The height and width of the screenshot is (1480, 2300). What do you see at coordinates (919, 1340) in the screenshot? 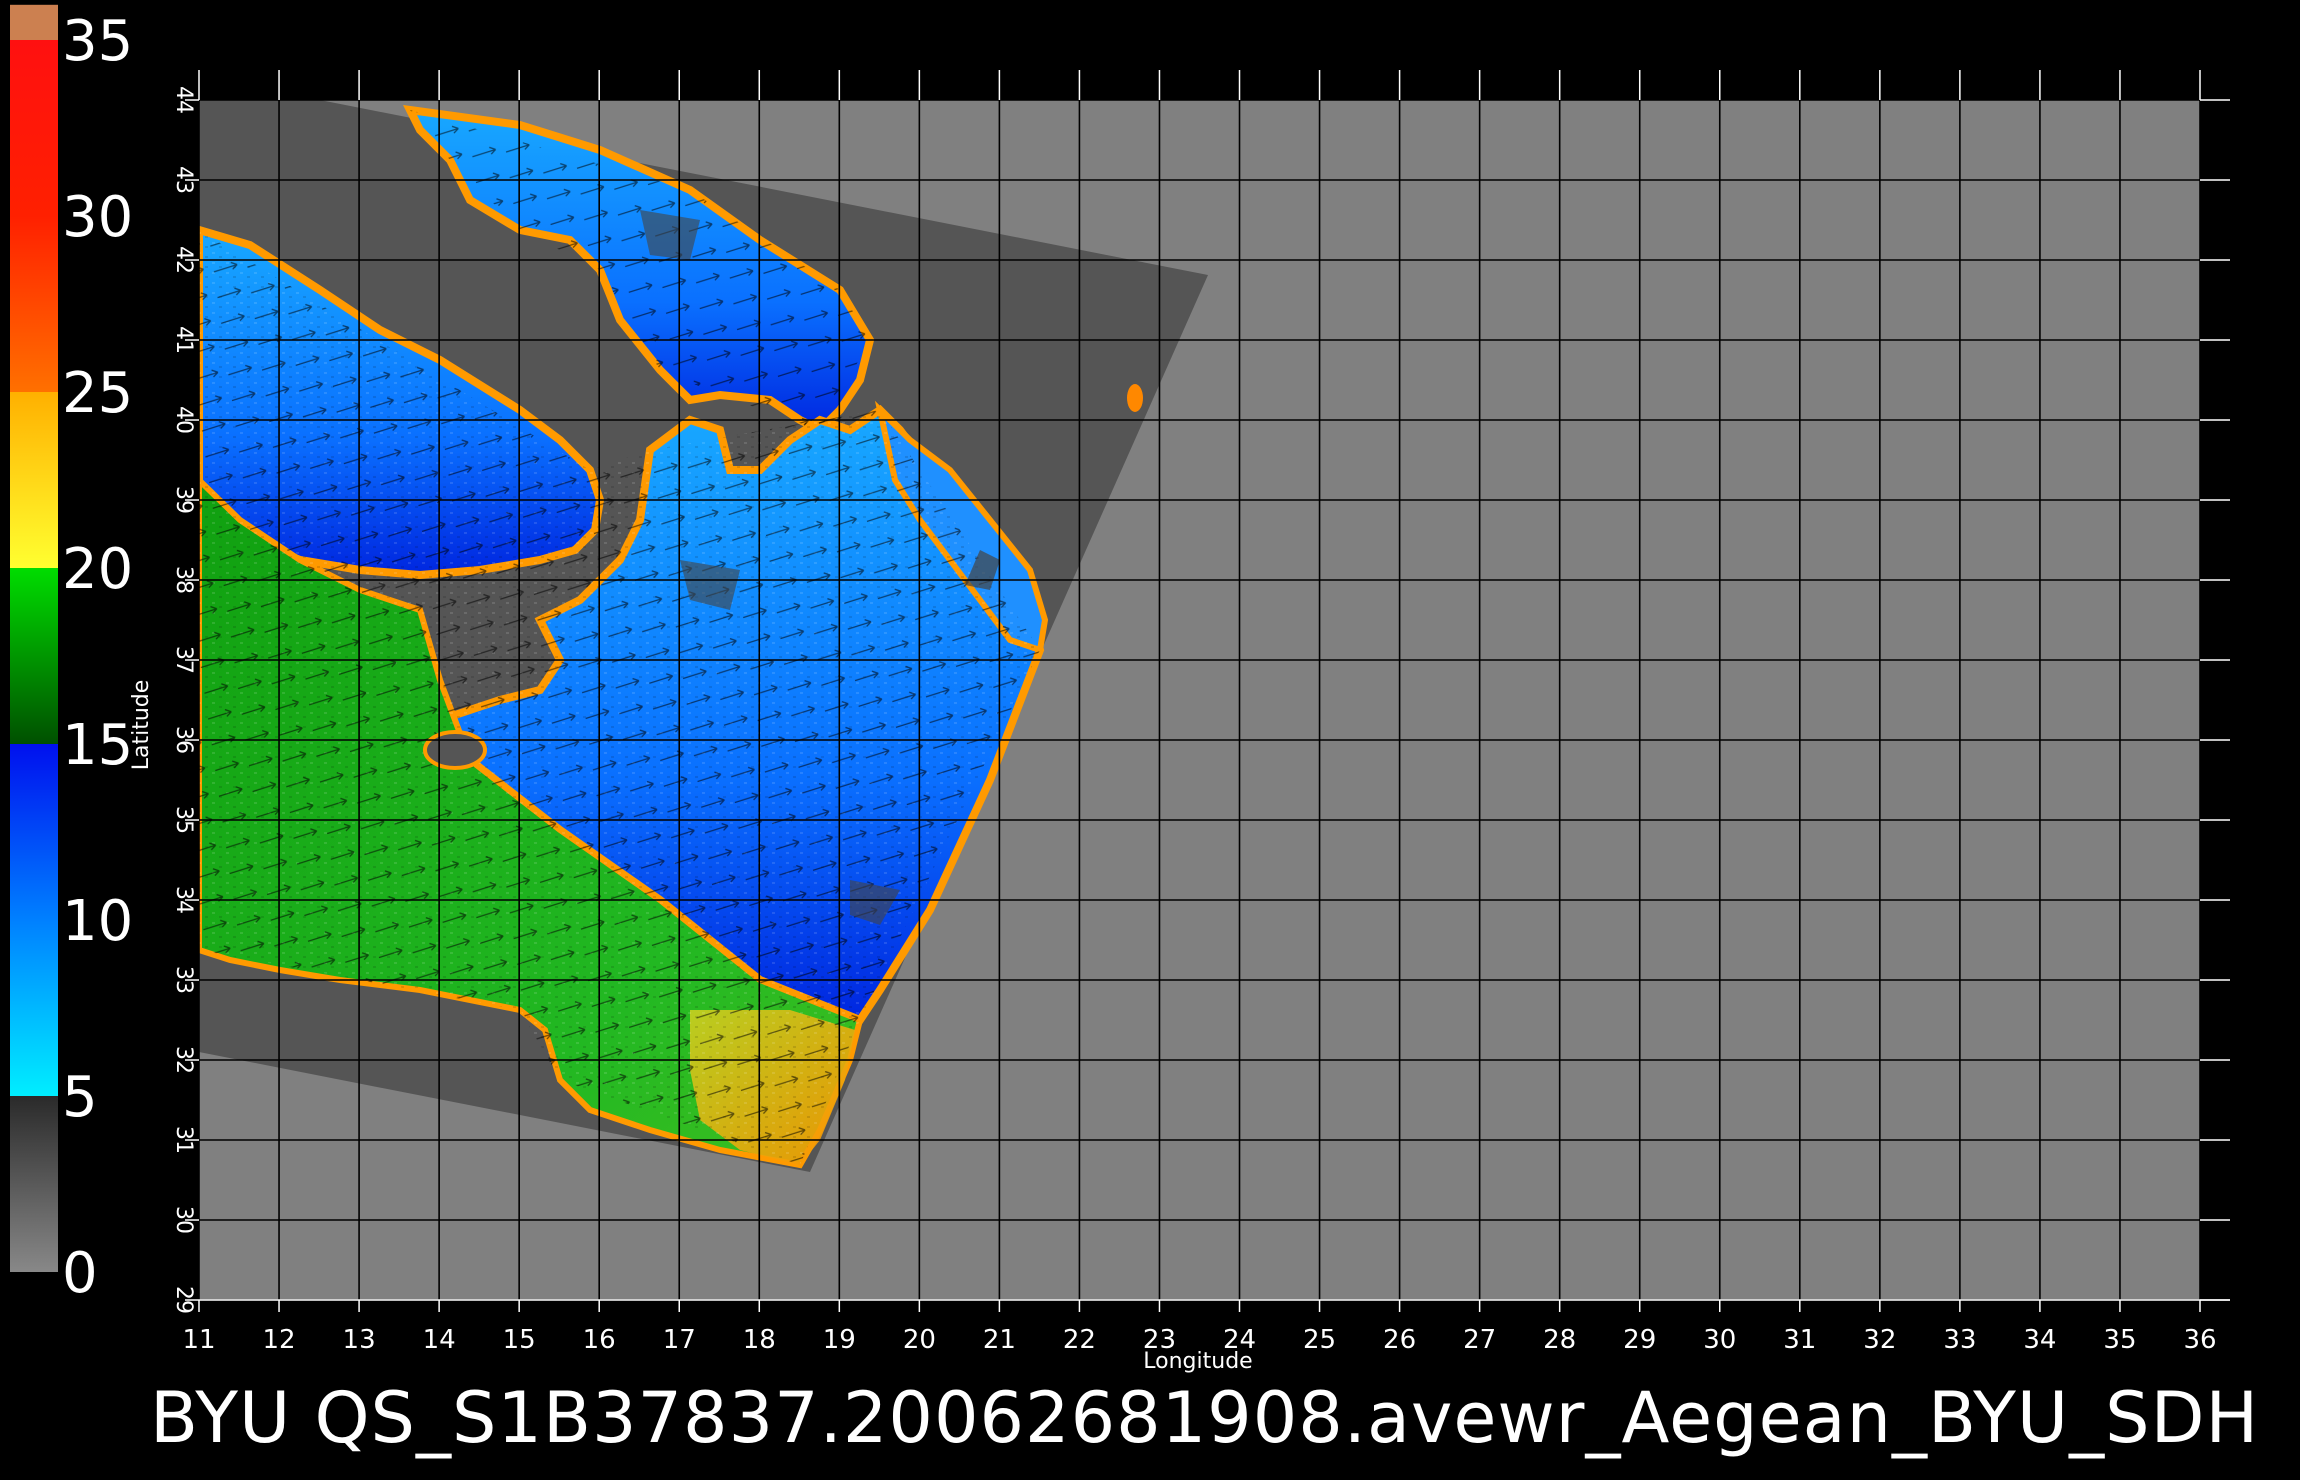
I see `longitude-tick-label: 20` at bounding box center [919, 1340].